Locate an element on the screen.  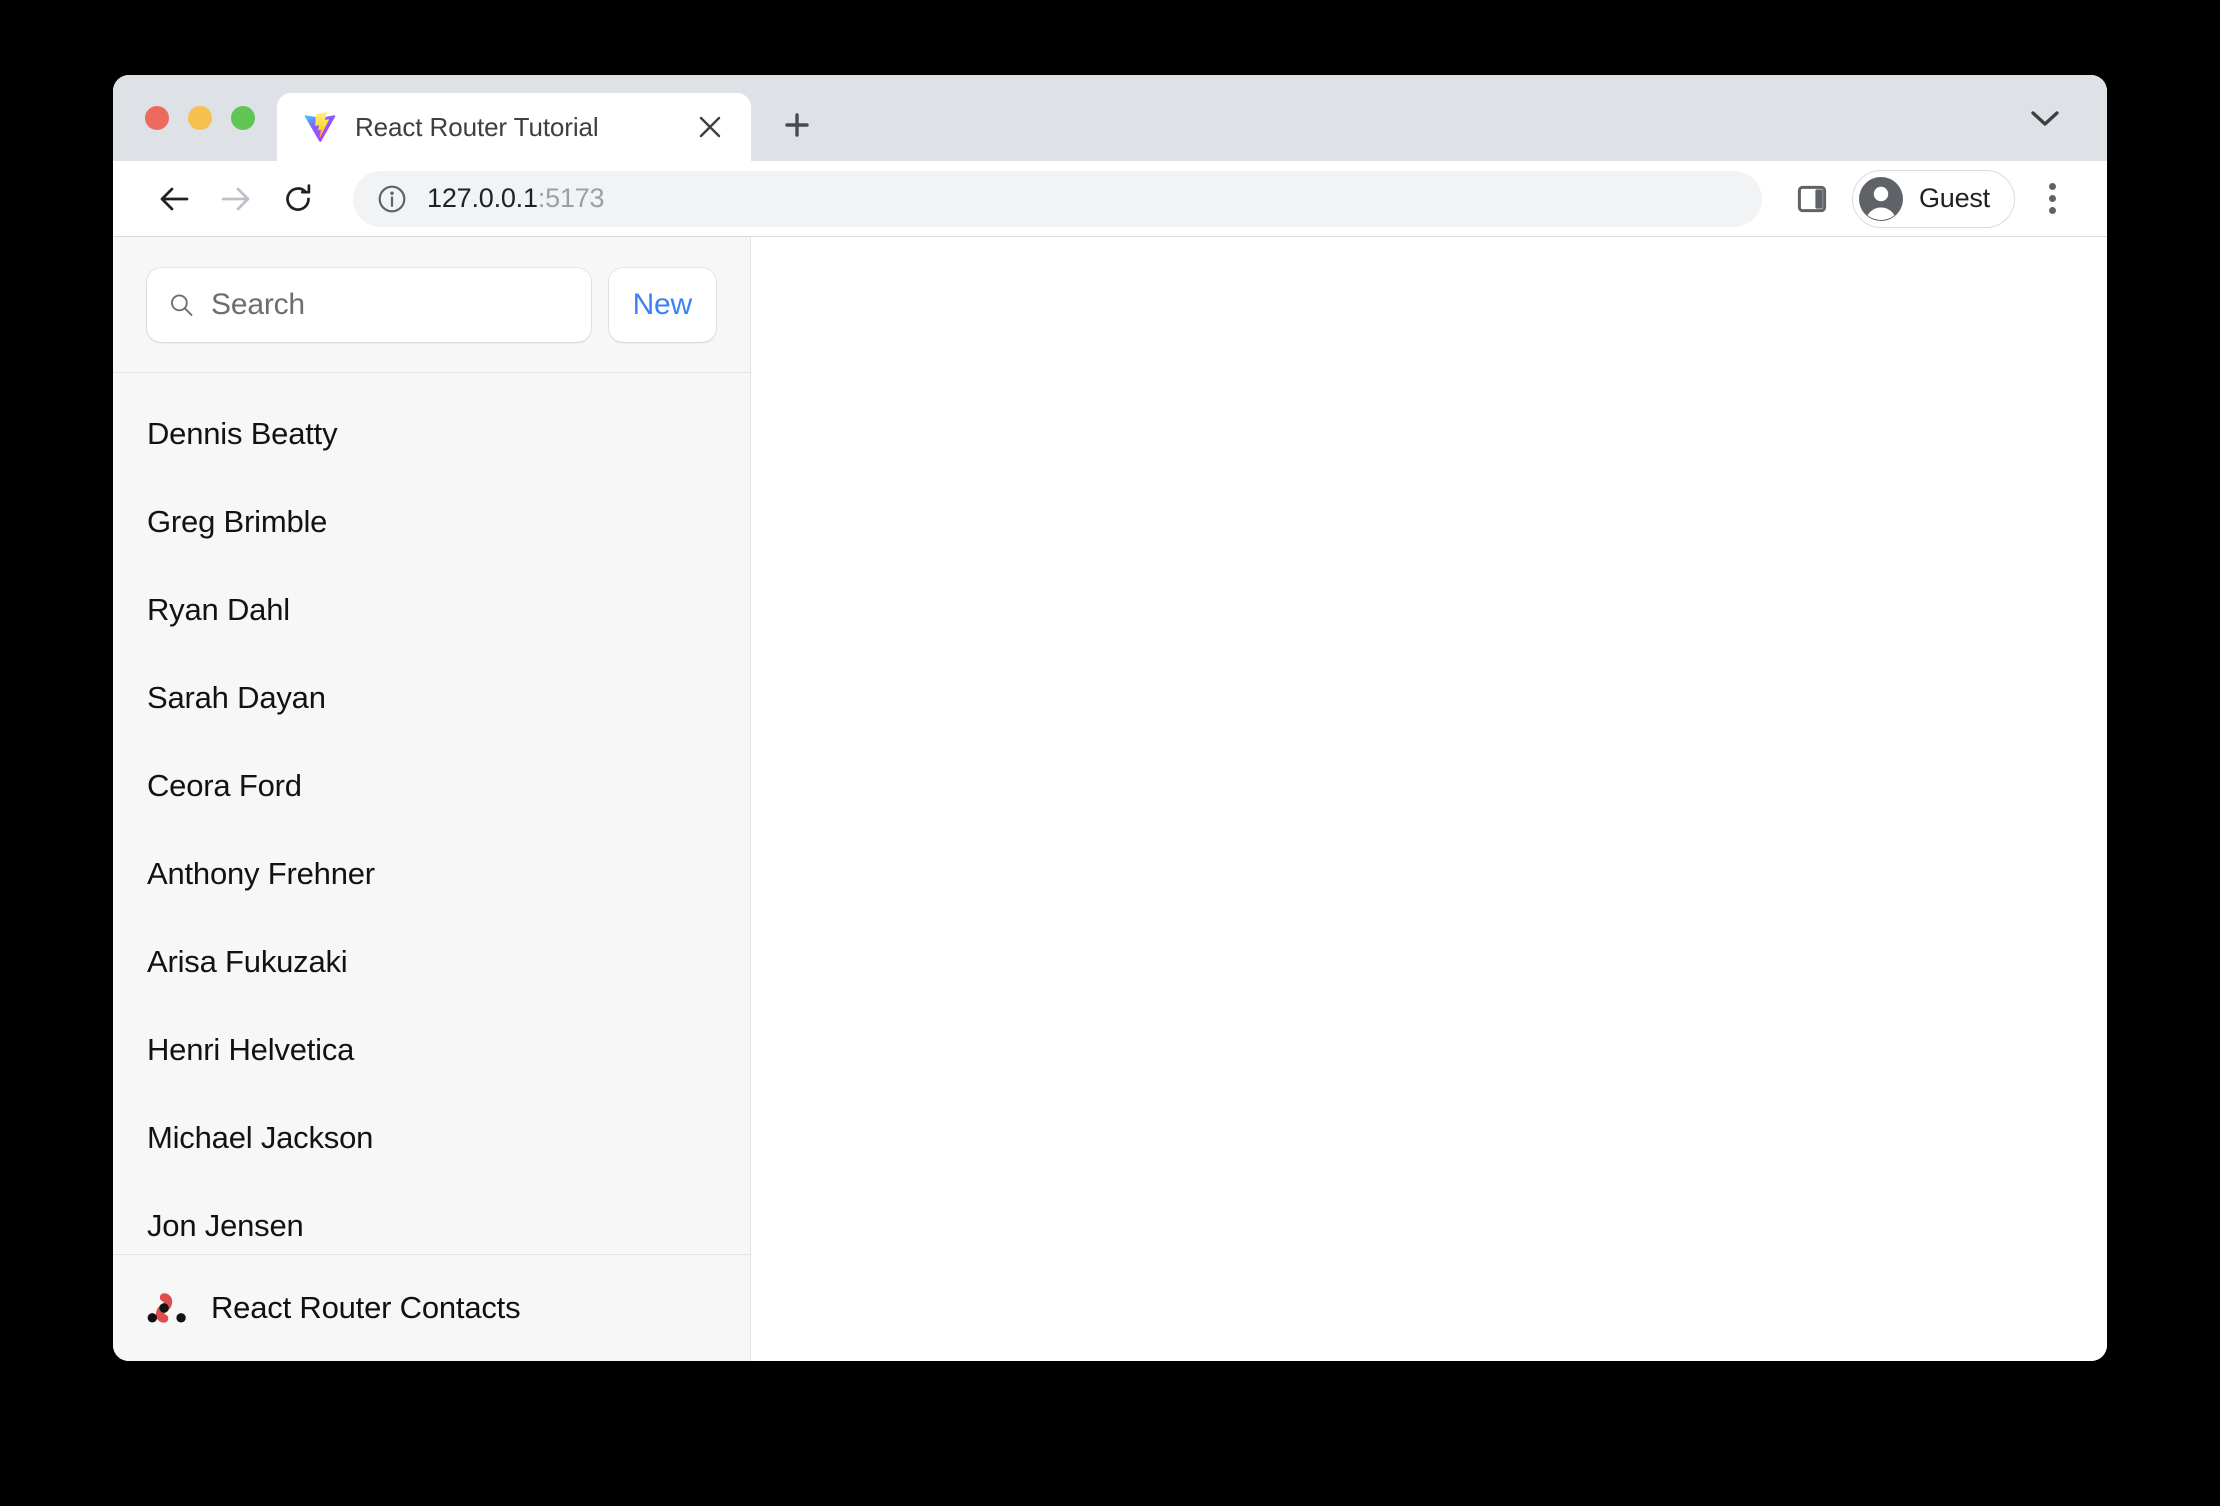
tab-title: React Router Tutorial is located at coordinates (477, 126).